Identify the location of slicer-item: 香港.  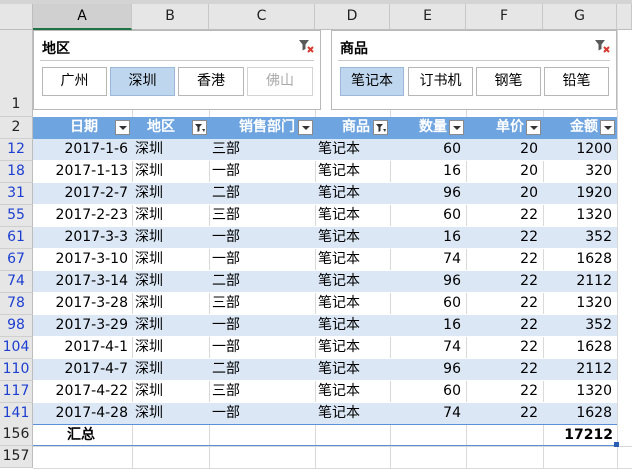
(211, 81).